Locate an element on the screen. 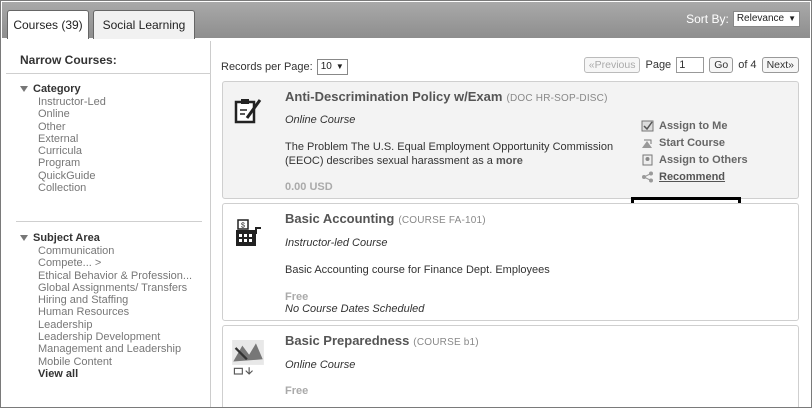 Image resolution: width=812 pixels, height=408 pixels. recommend-label: Recommend is located at coordinates (692, 176).